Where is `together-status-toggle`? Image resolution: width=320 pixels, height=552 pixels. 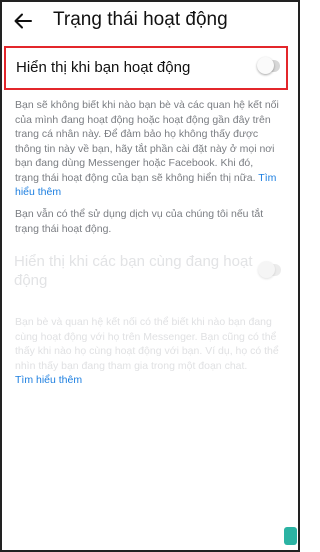
together-status-toggle is located at coordinates (269, 269).